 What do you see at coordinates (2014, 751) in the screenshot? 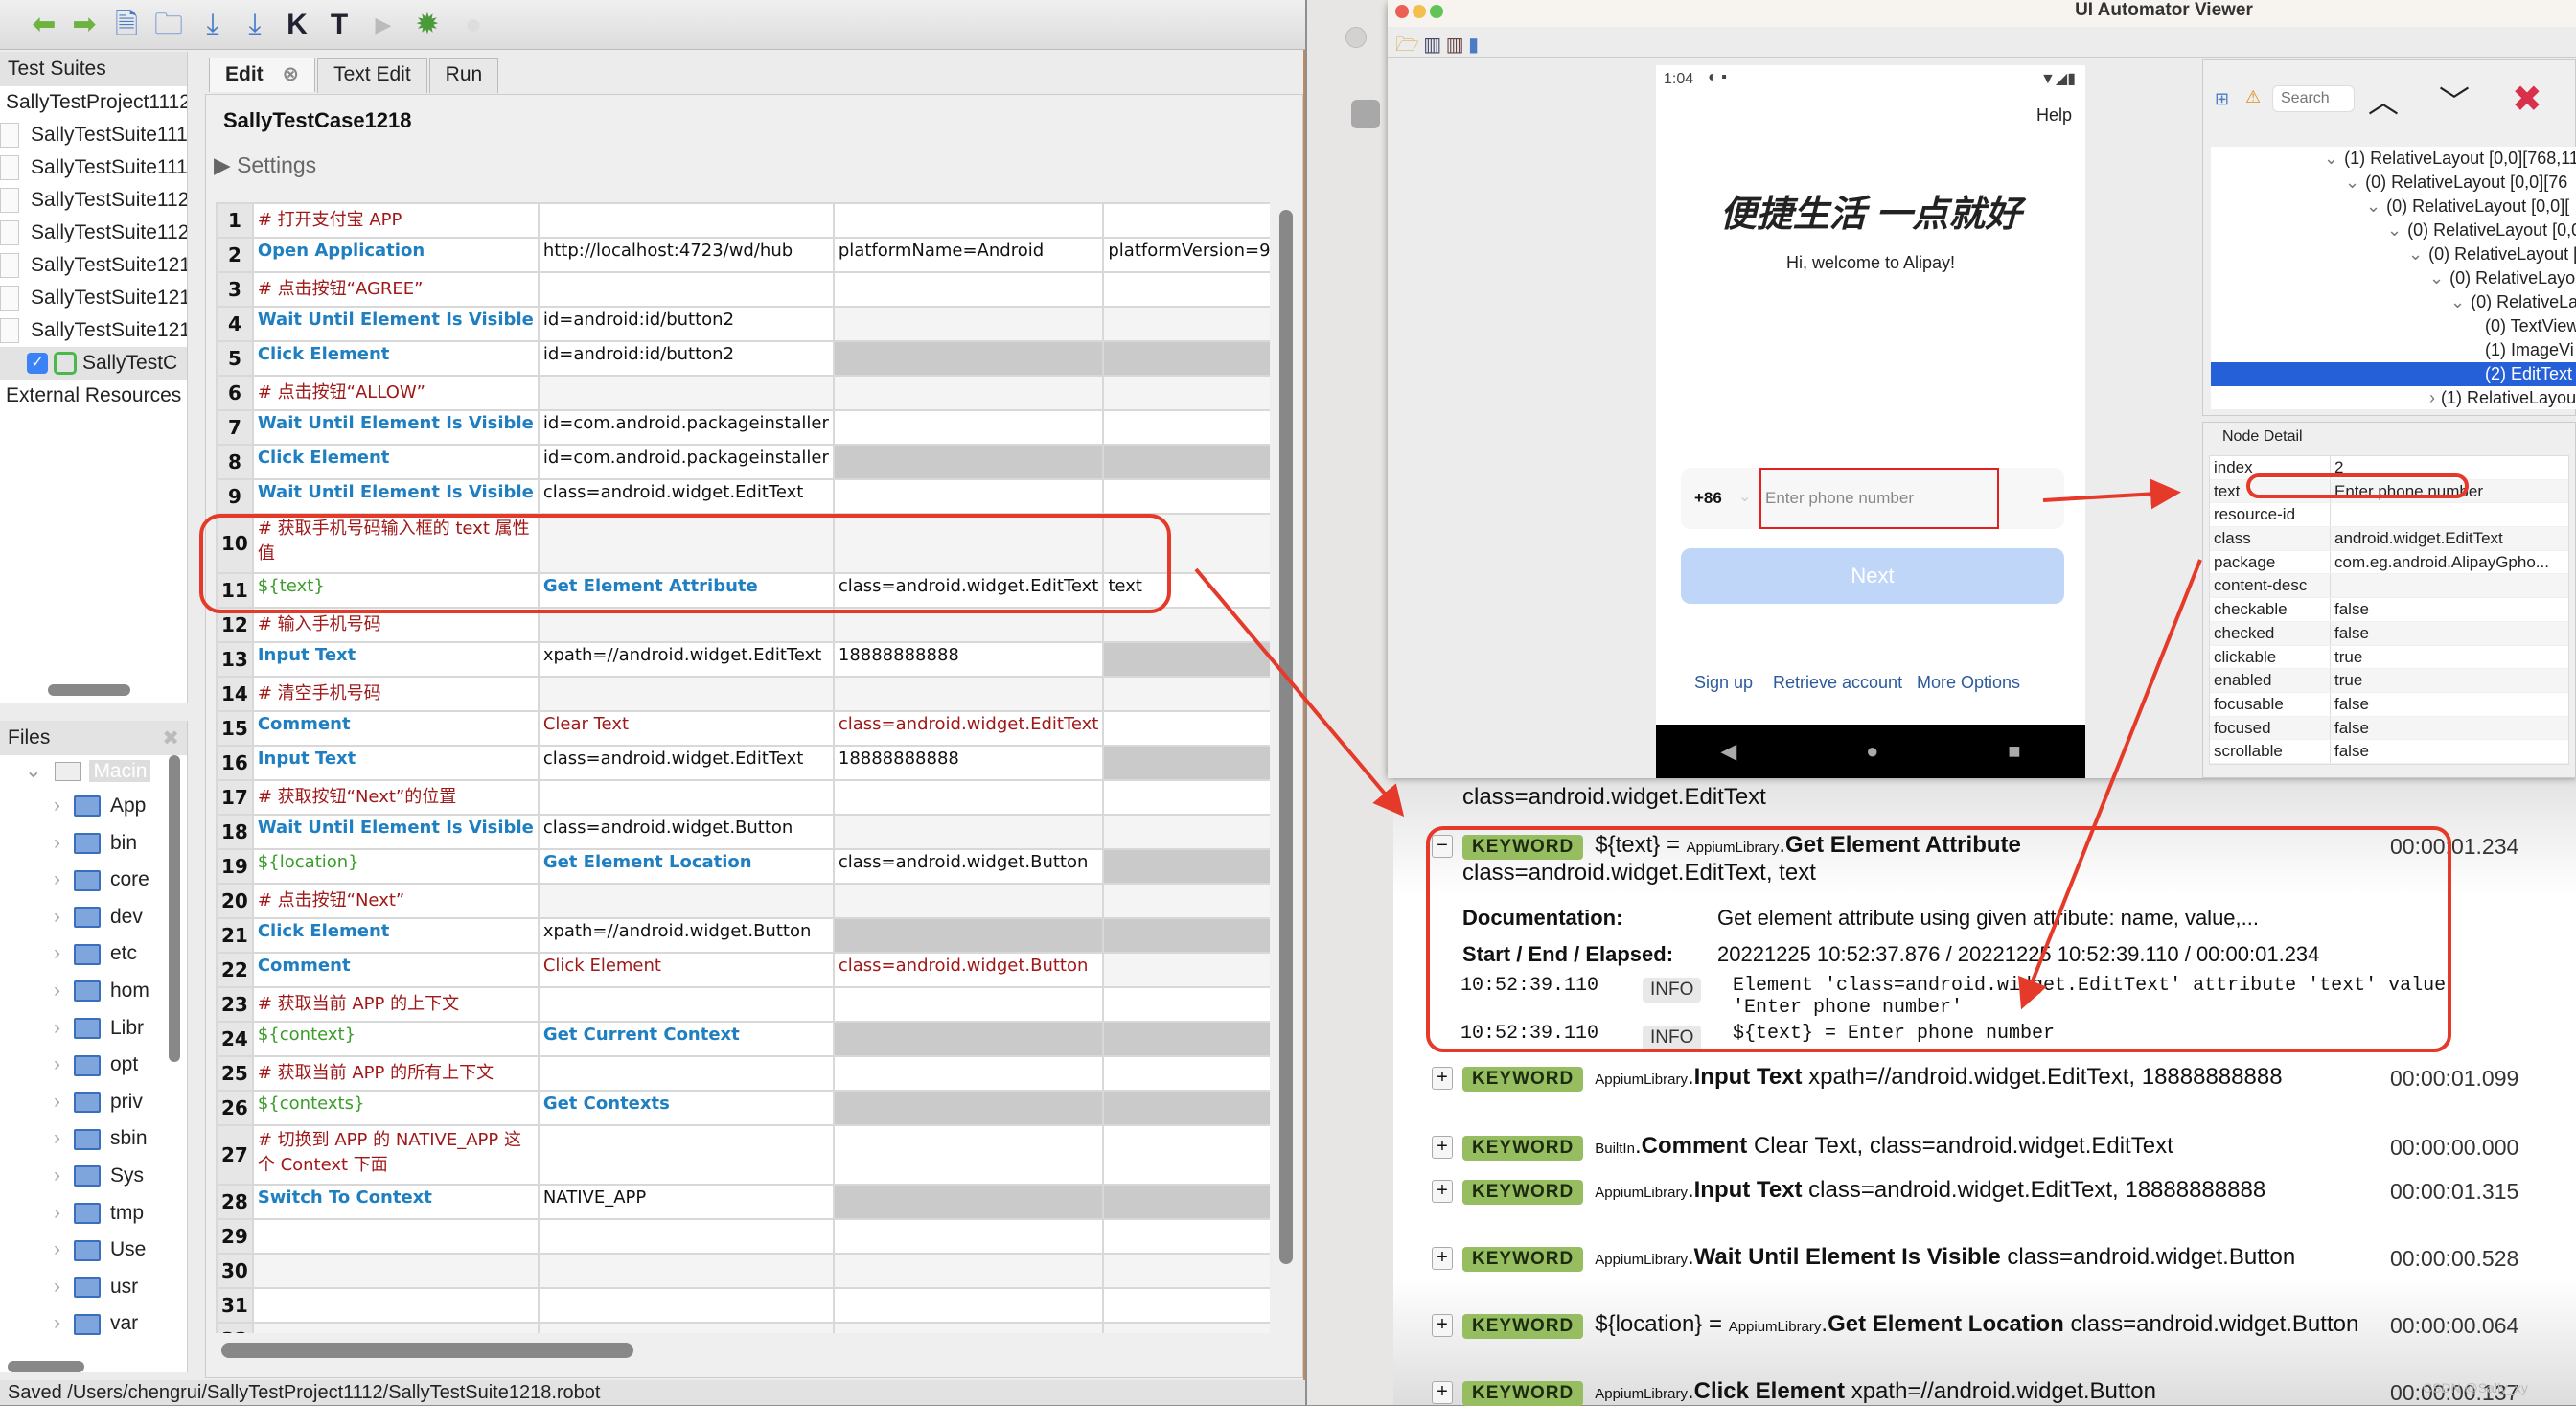
I see `recents-nav-icon: ■` at bounding box center [2014, 751].